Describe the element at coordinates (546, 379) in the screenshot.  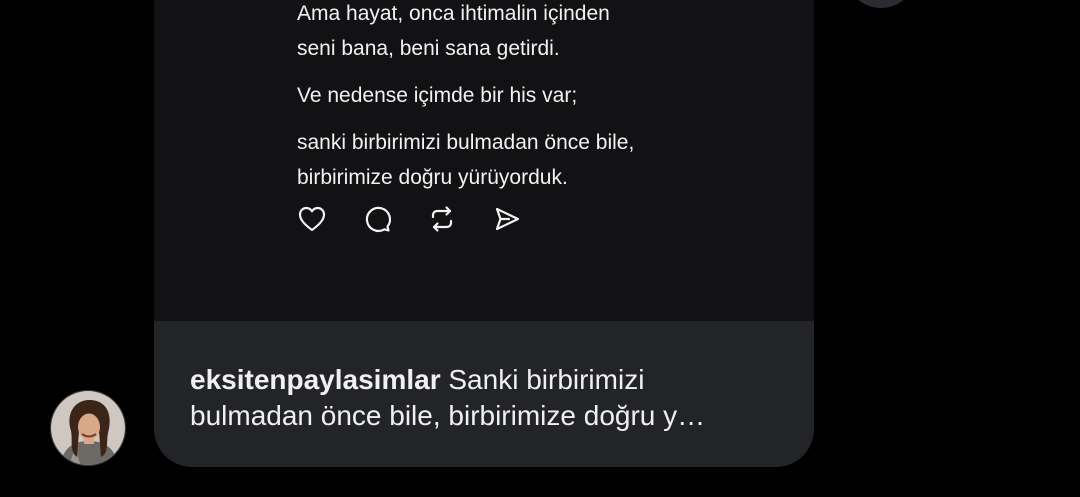
I see `caption-text: Sanki birbirimizi` at that location.